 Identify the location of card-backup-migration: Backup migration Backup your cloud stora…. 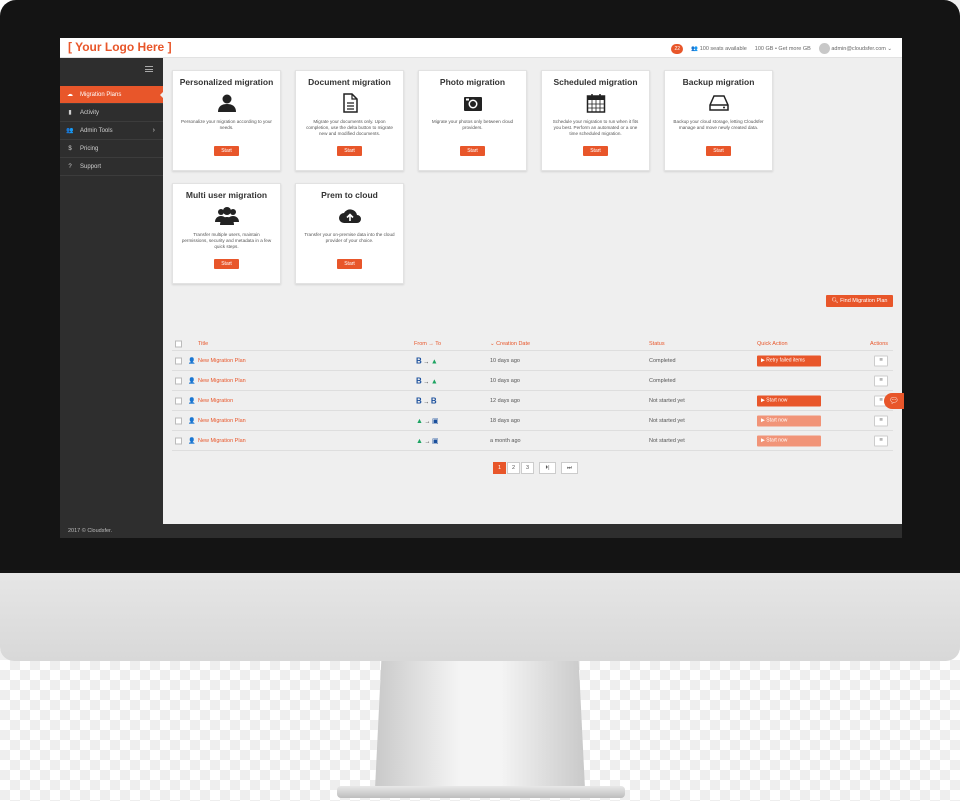
(718, 120).